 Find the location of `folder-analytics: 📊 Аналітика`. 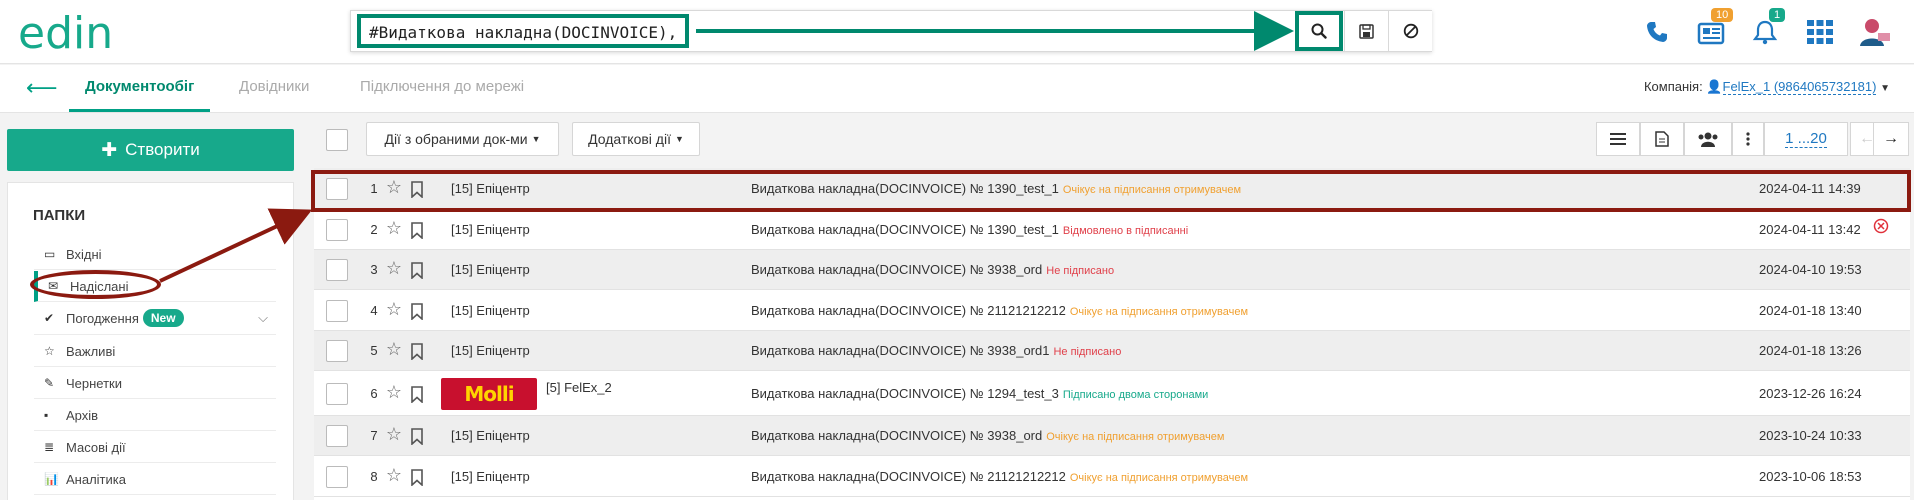

folder-analytics: 📊 Аналітика is located at coordinates (155, 479).